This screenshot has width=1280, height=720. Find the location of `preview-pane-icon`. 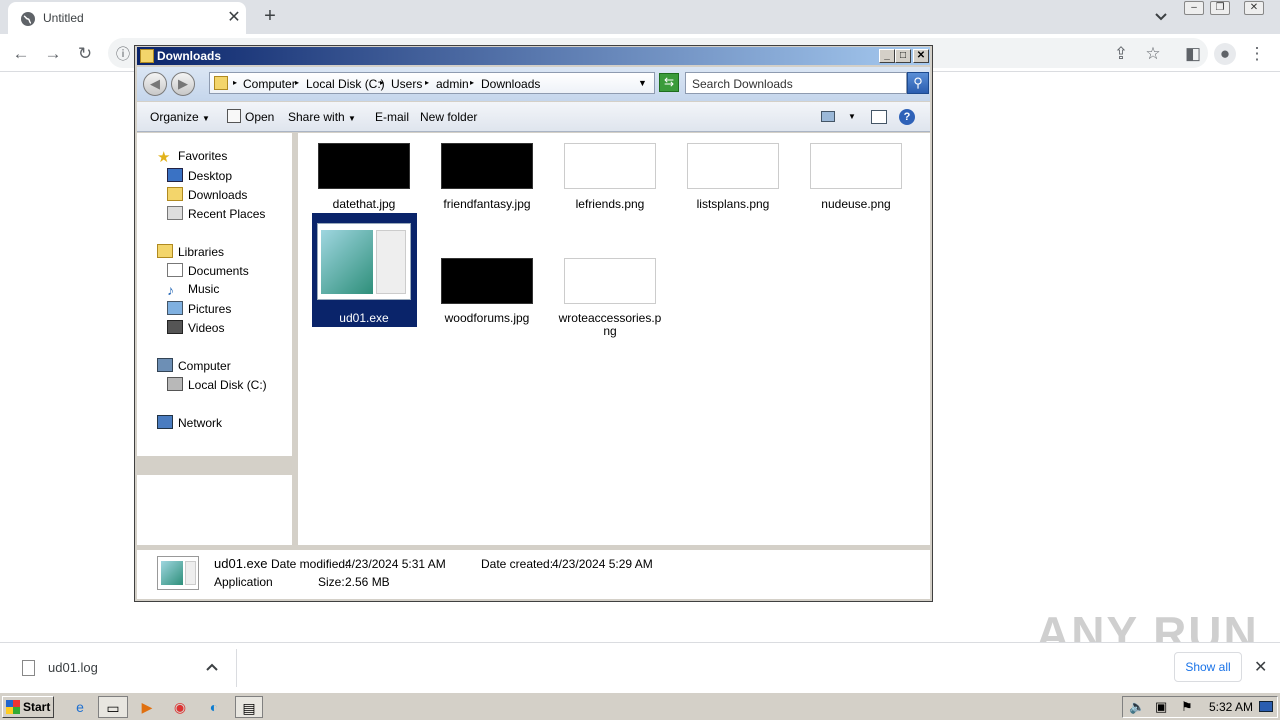

preview-pane-icon is located at coordinates (879, 117).